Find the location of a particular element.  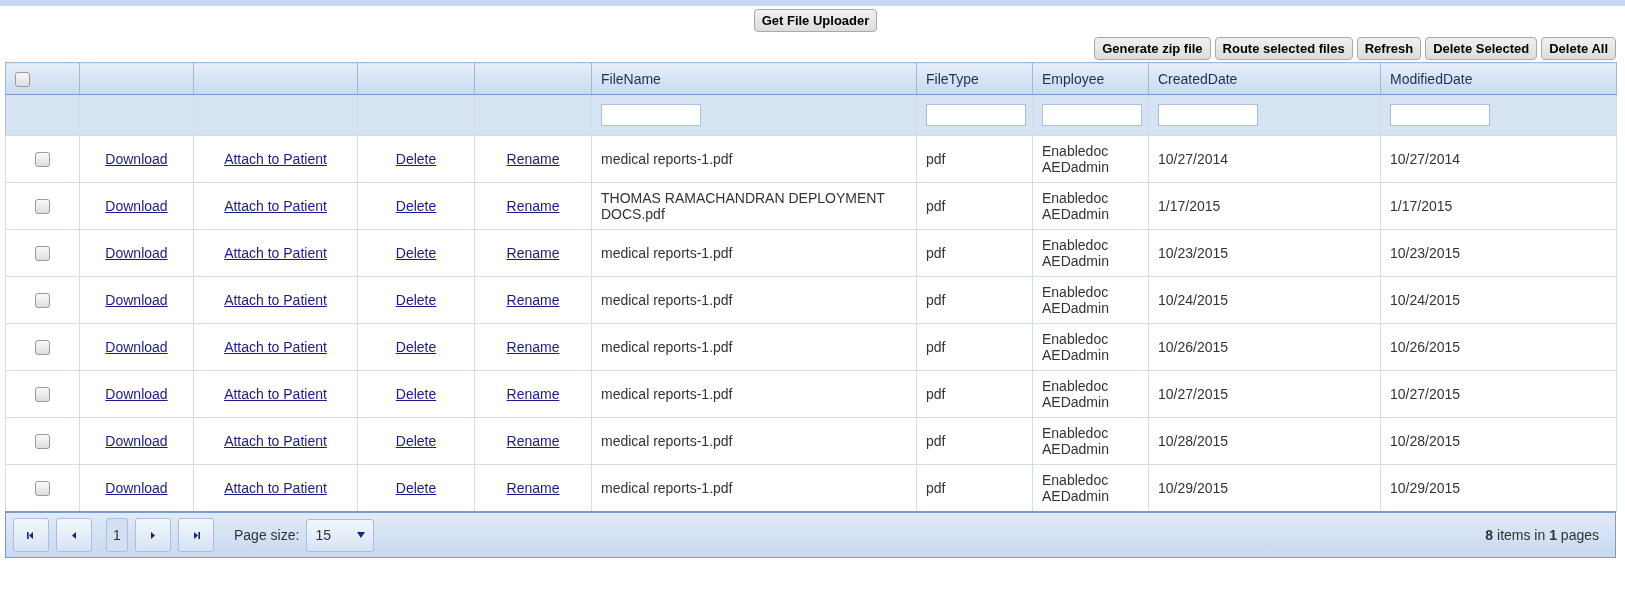

select-all-checkbox is located at coordinates (22, 79).